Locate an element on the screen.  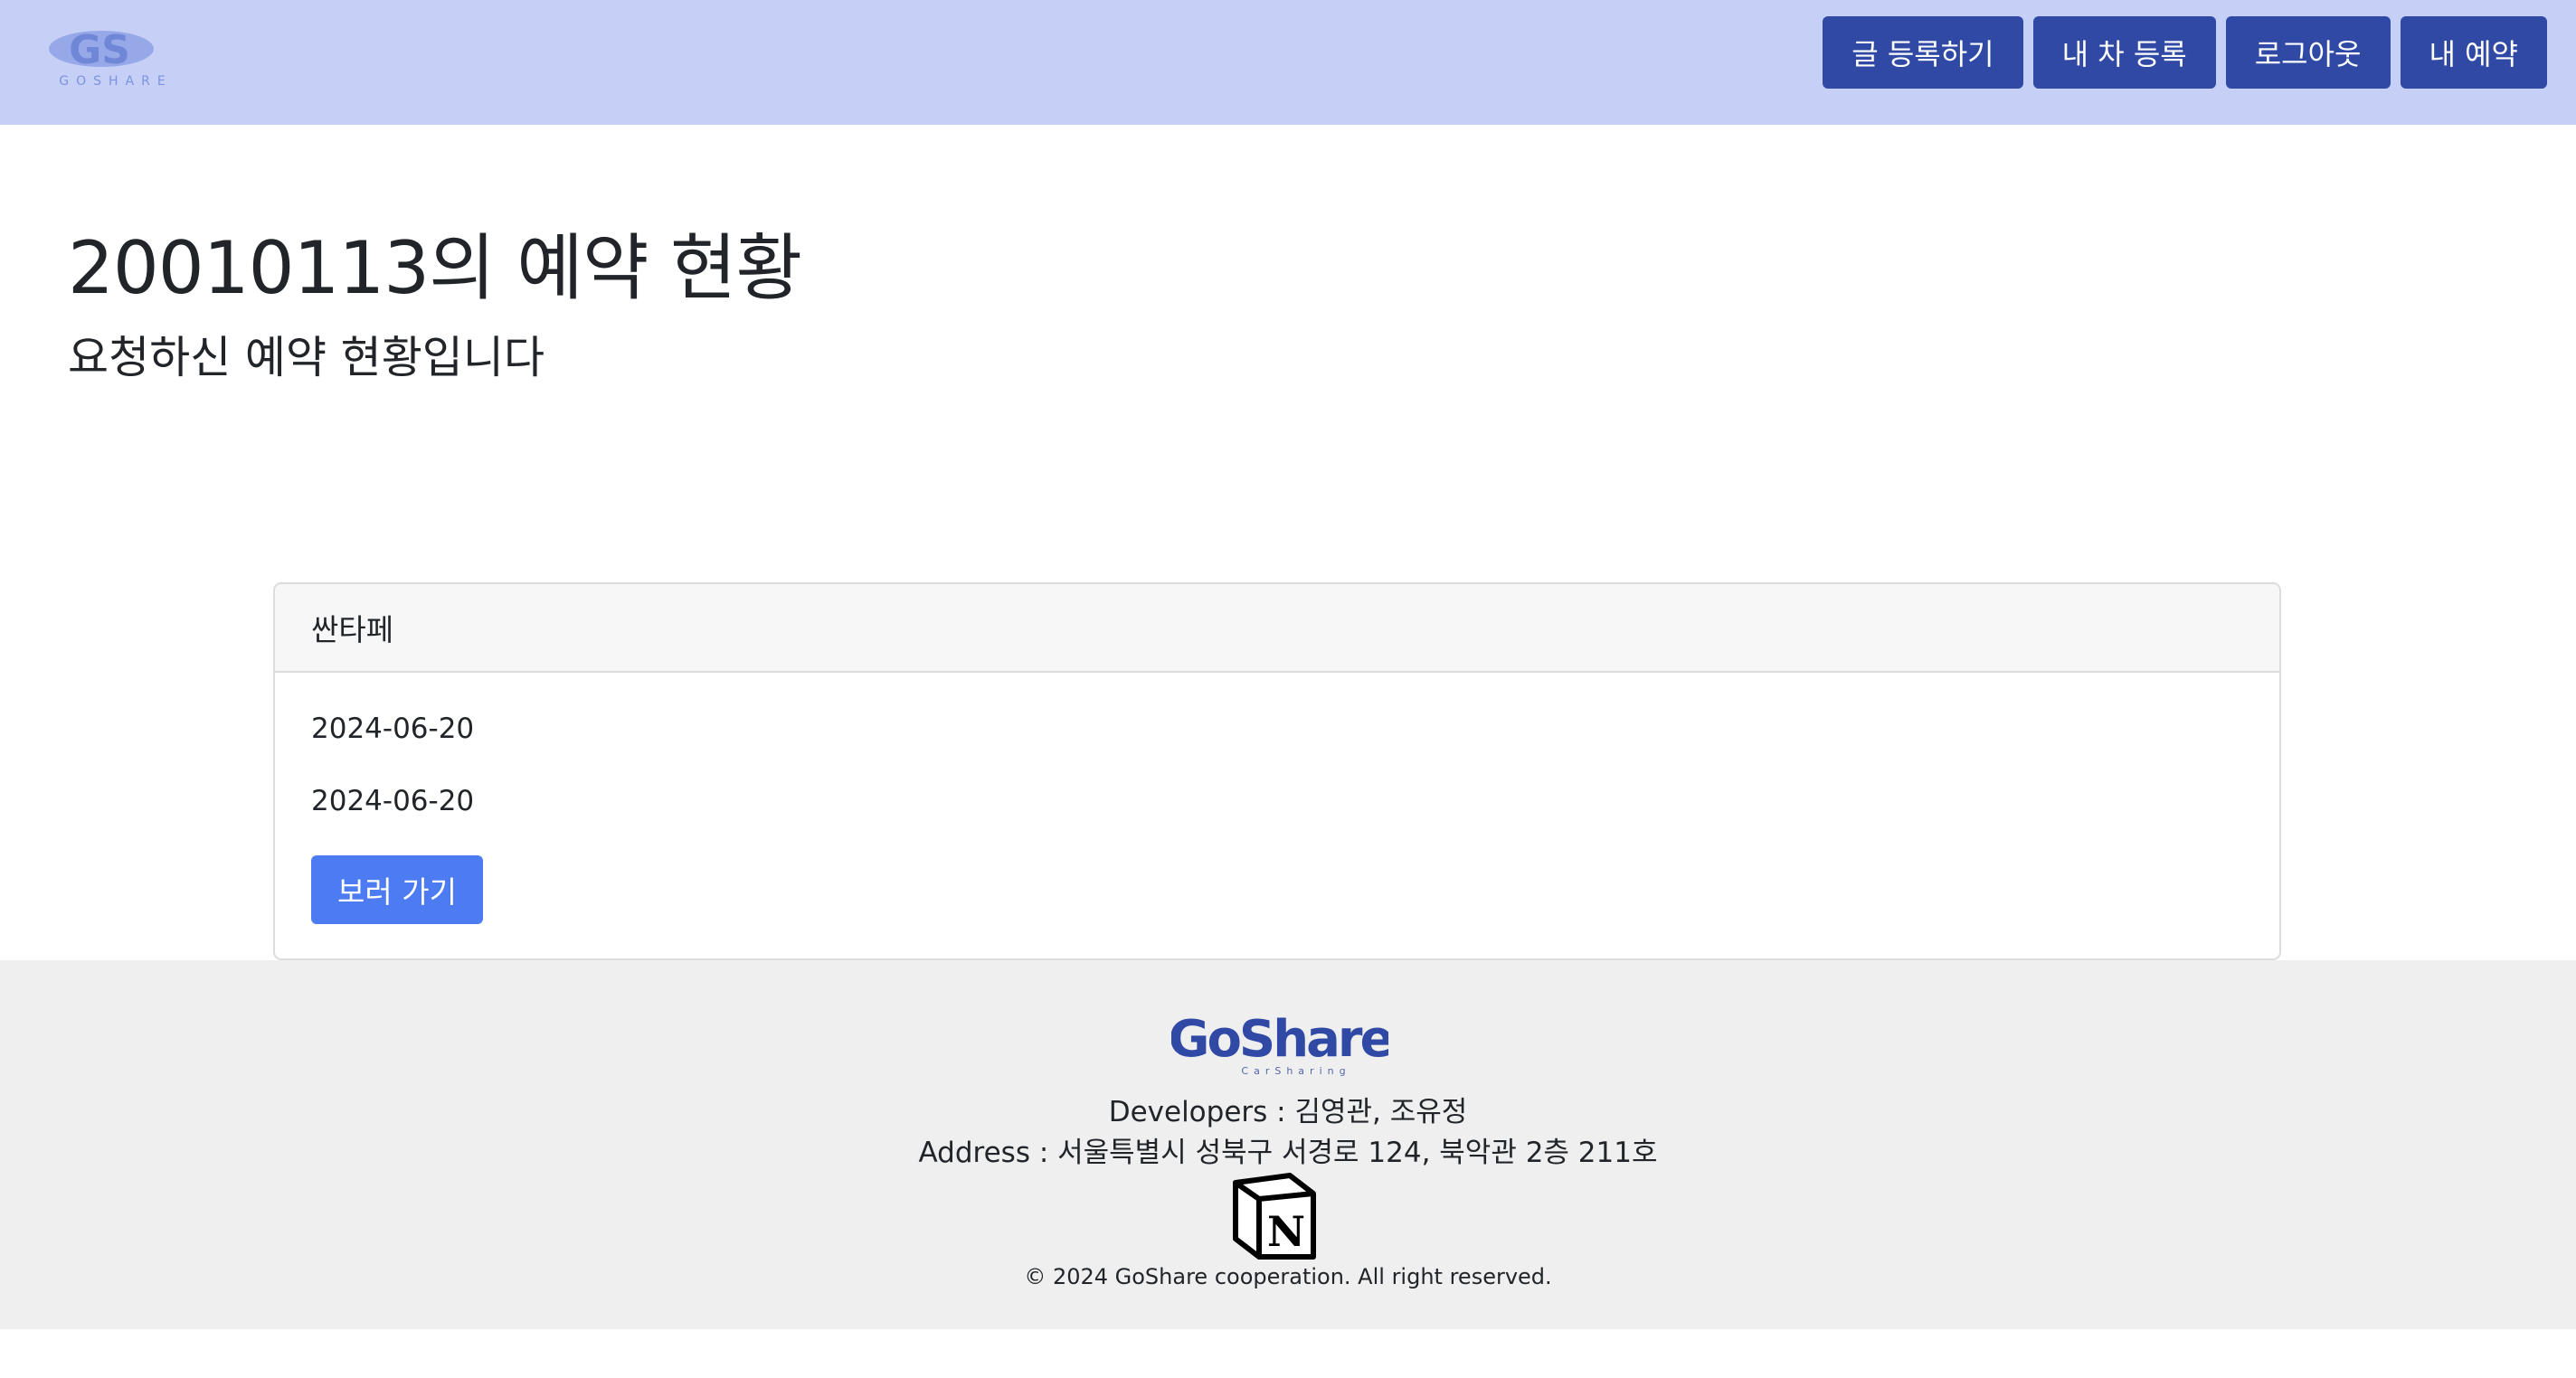
card-header: 싼타페 is located at coordinates (1277, 628).